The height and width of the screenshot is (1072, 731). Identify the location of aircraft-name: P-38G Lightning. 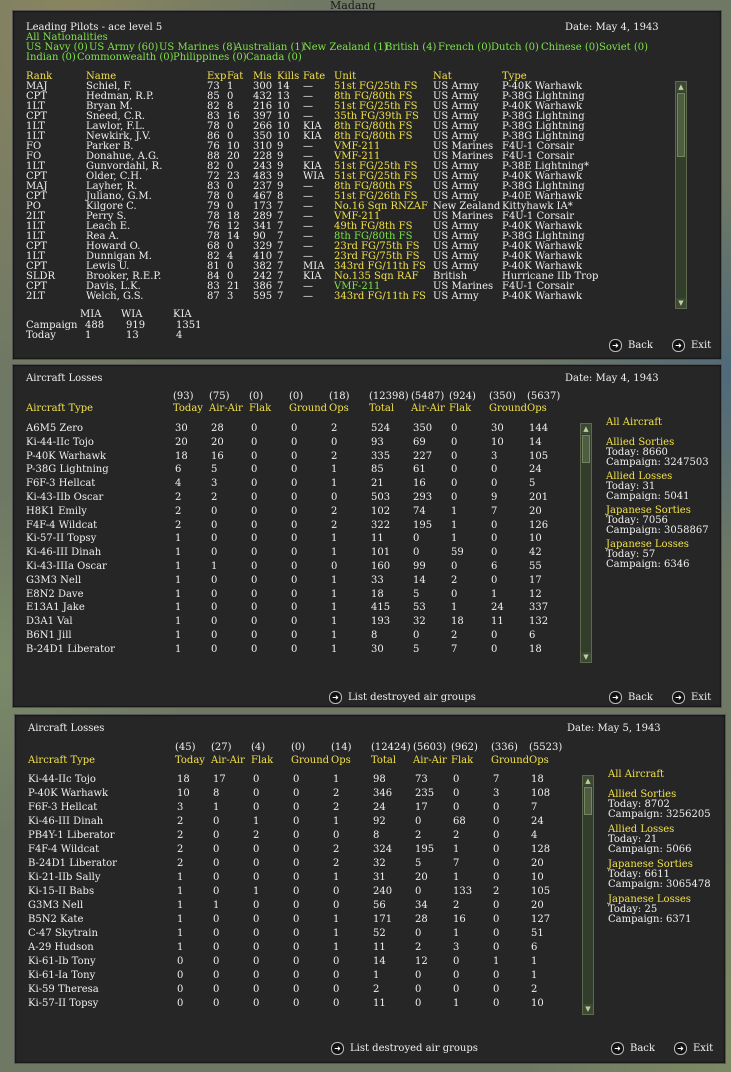
(67, 470).